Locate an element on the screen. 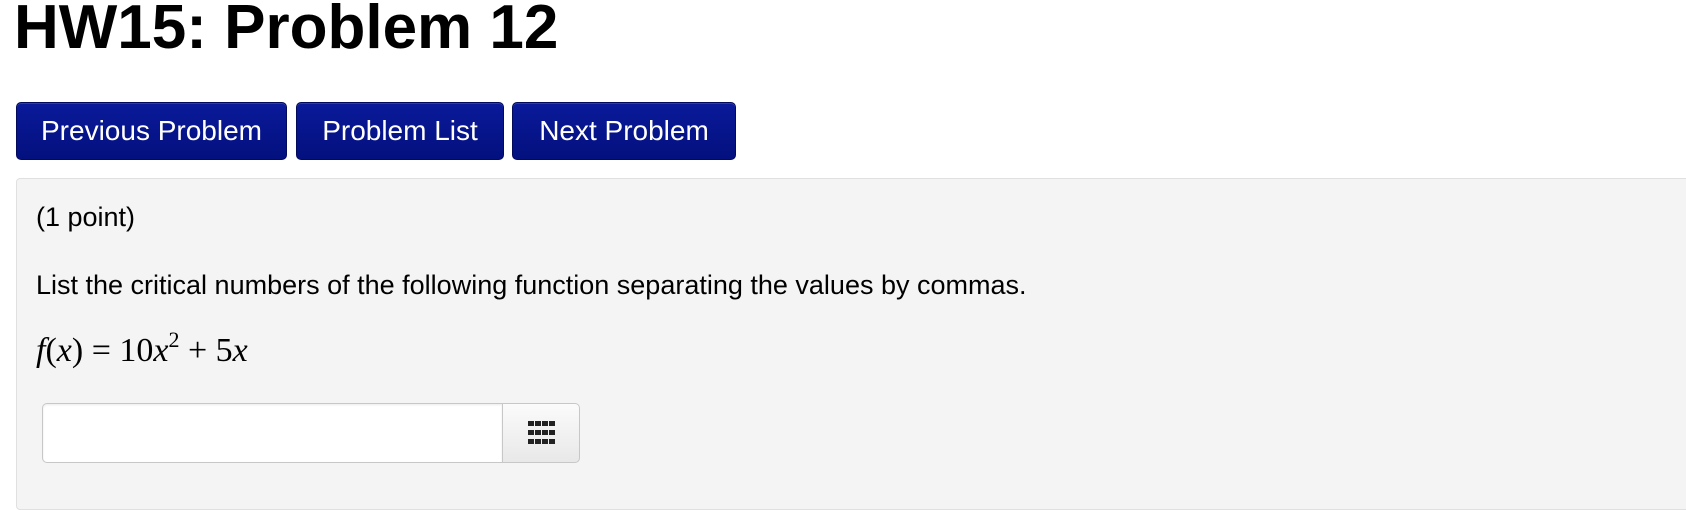  problem-formula: f(x) = 10x2 + 5x is located at coordinates (142, 350).